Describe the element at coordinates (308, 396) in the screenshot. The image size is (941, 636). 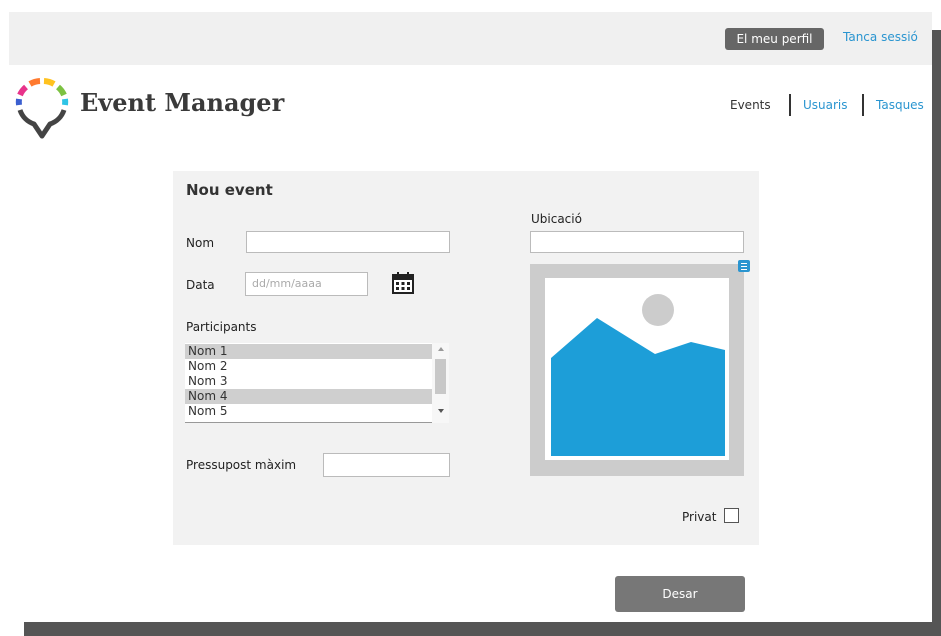
I see `participant-option: Nom 4` at that location.